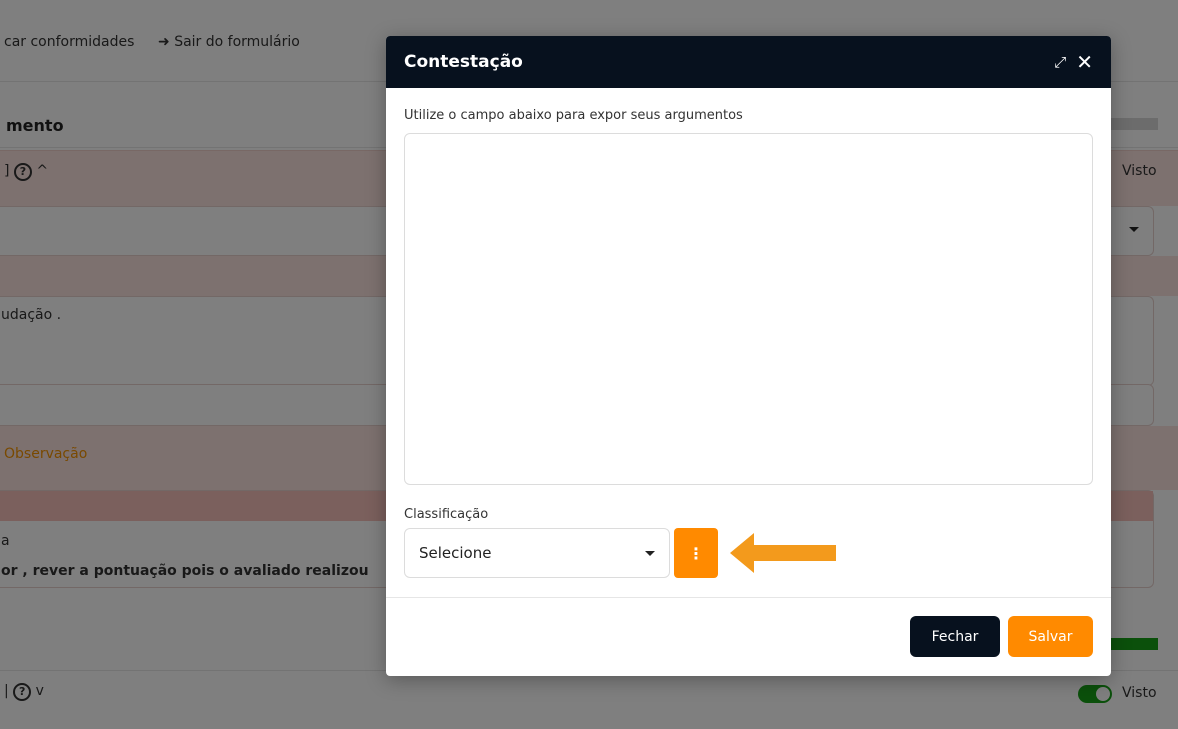  Describe the element at coordinates (650, 553) in the screenshot. I see `caret-down-icon` at that location.